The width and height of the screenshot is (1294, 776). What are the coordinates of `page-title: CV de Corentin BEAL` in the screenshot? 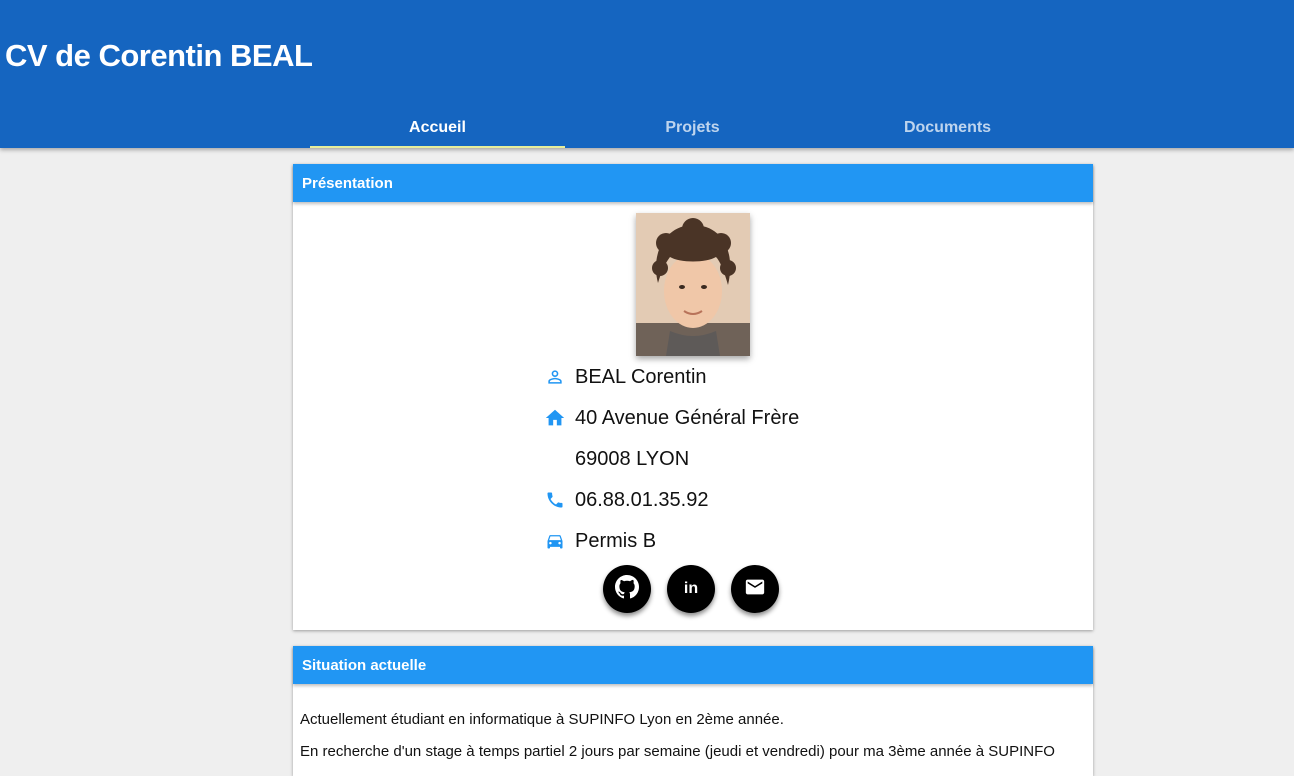 It's located at (159, 55).